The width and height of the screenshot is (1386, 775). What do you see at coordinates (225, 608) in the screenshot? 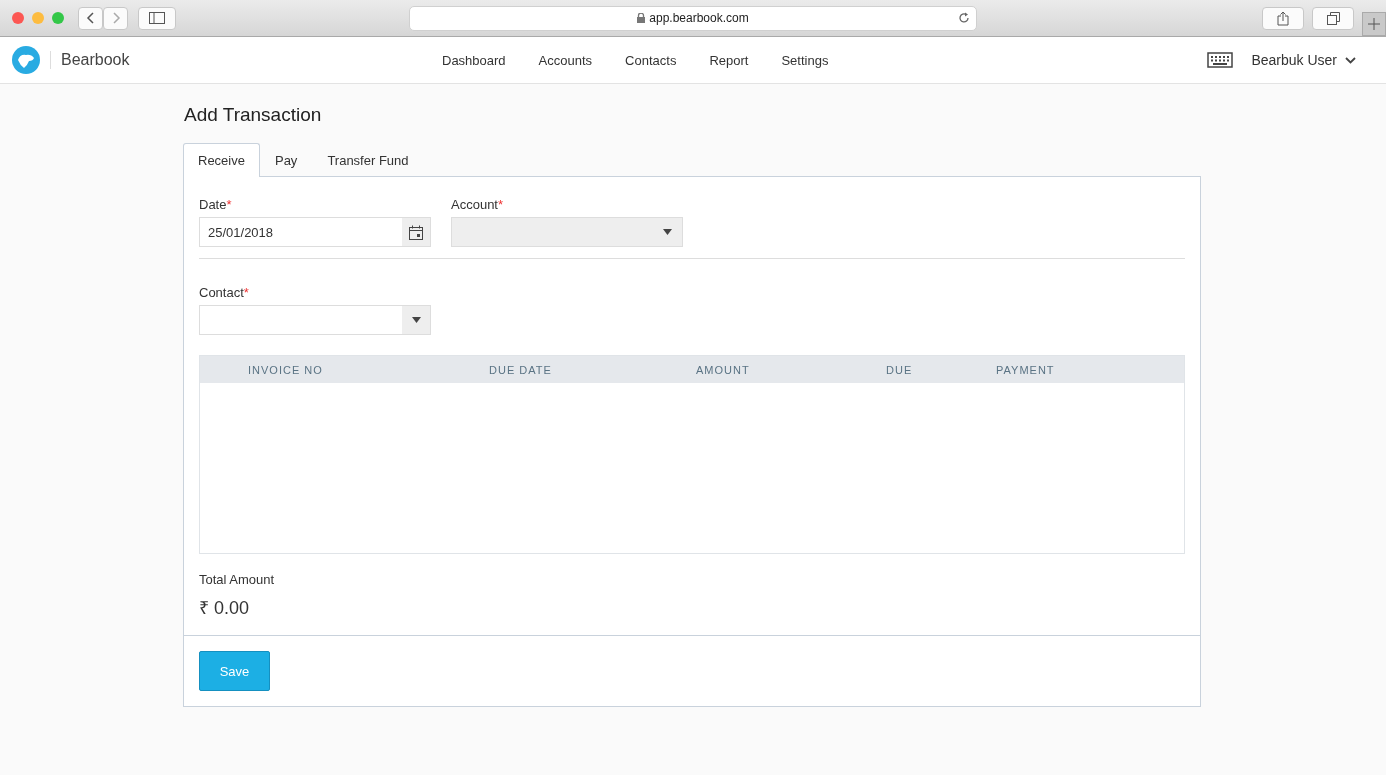
I see `total-amount: ₹ 0.00` at bounding box center [225, 608].